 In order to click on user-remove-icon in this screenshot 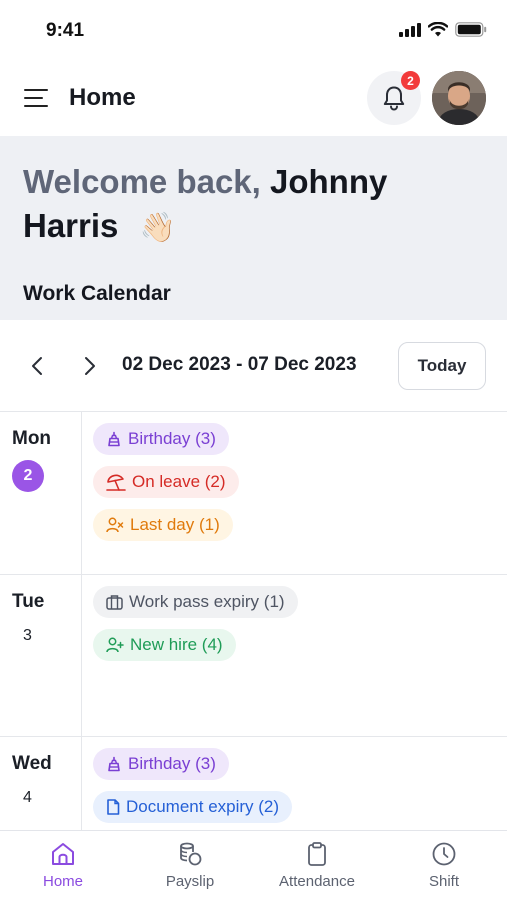, I will do `click(115, 525)`.